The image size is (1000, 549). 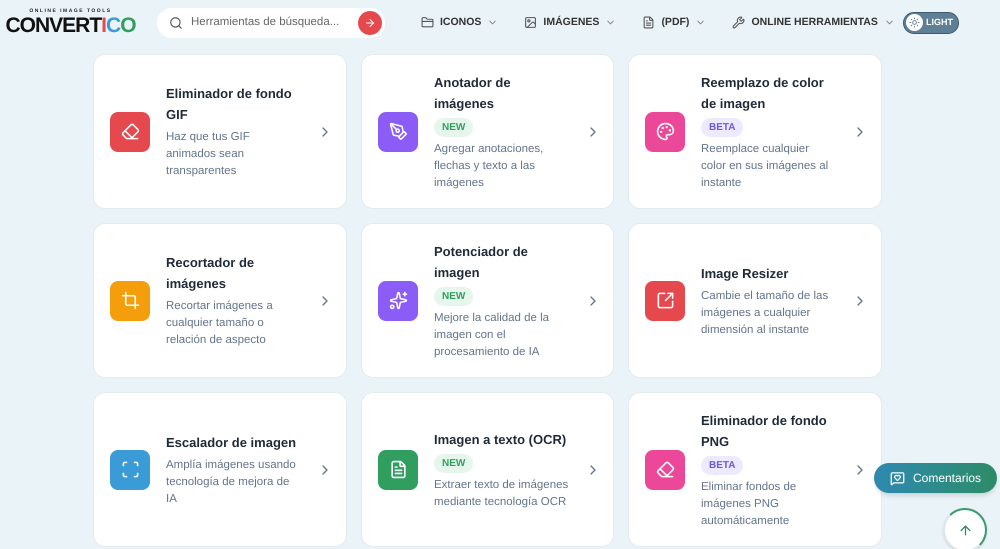 I want to click on tool-card: Imagen a texto (OCR) NEW Extraer texto de imágenes mediante tecnología OCR, so click(x=487, y=469).